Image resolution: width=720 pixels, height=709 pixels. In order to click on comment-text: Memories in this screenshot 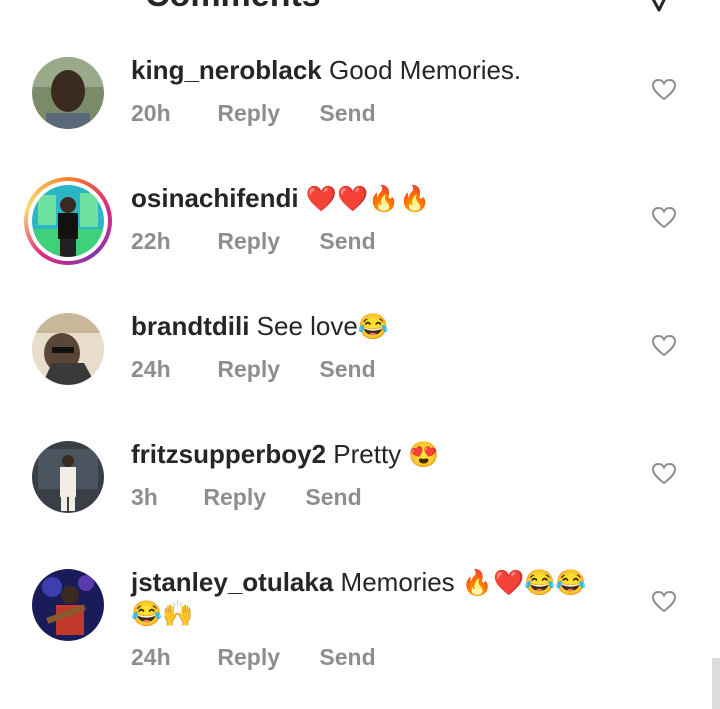, I will do `click(397, 582)`.